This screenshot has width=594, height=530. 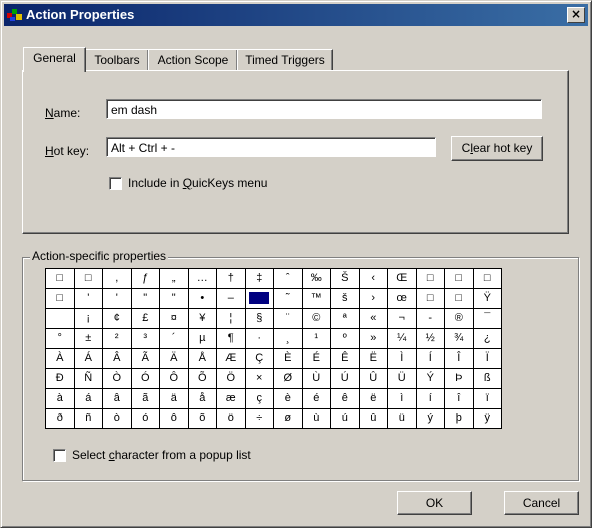 I want to click on character-cell: Á, so click(x=88, y=358).